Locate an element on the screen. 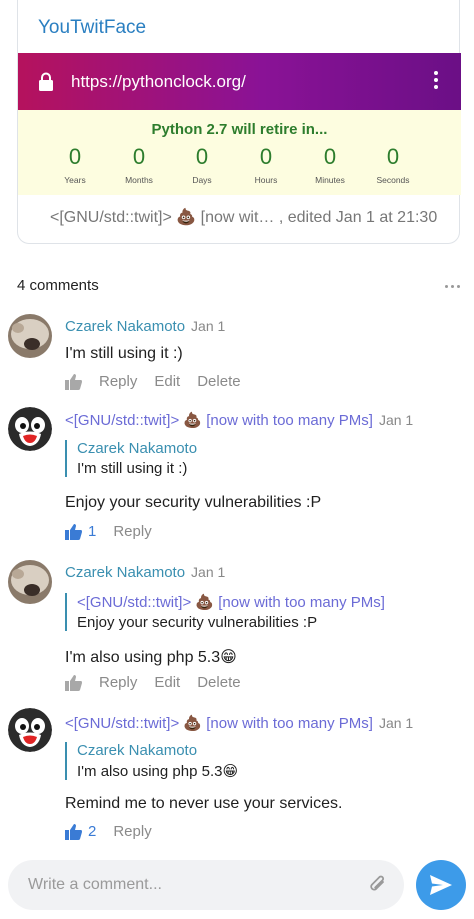 The height and width of the screenshot is (919, 474). preview-url-bar: https://pythonclock.org/ is located at coordinates (239, 81).